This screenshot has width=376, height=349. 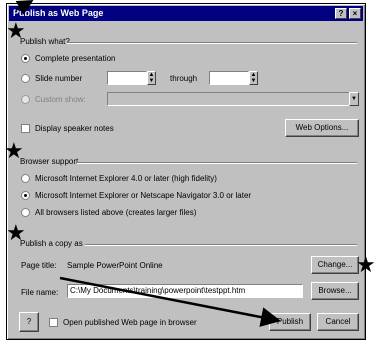 What do you see at coordinates (290, 322) in the screenshot?
I see `publish-button: Publish` at bounding box center [290, 322].